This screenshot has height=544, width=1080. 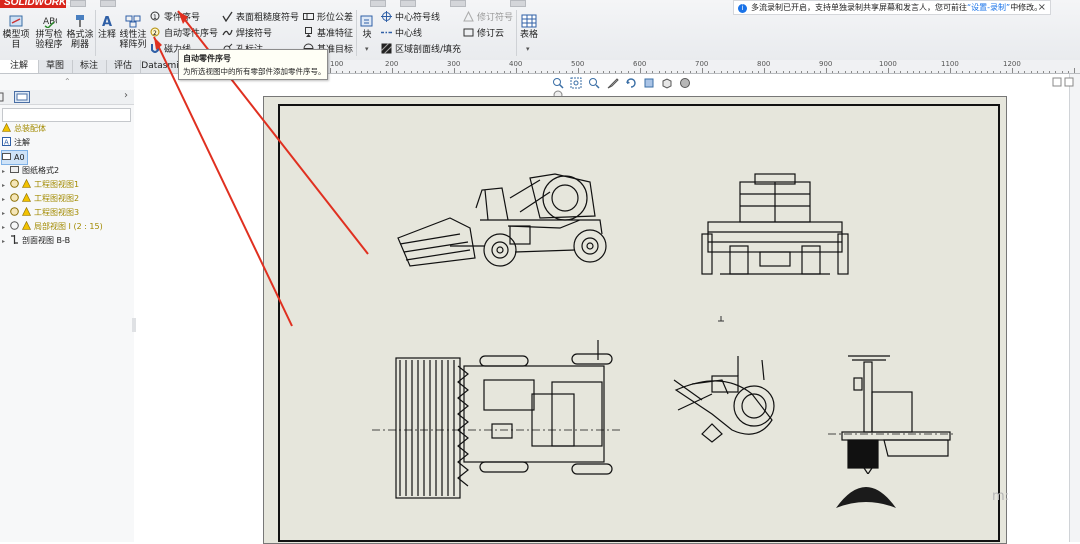 What do you see at coordinates (49, 34) in the screenshot?
I see `spell-checker-button: ABC 拼写检 验程序` at bounding box center [49, 34].